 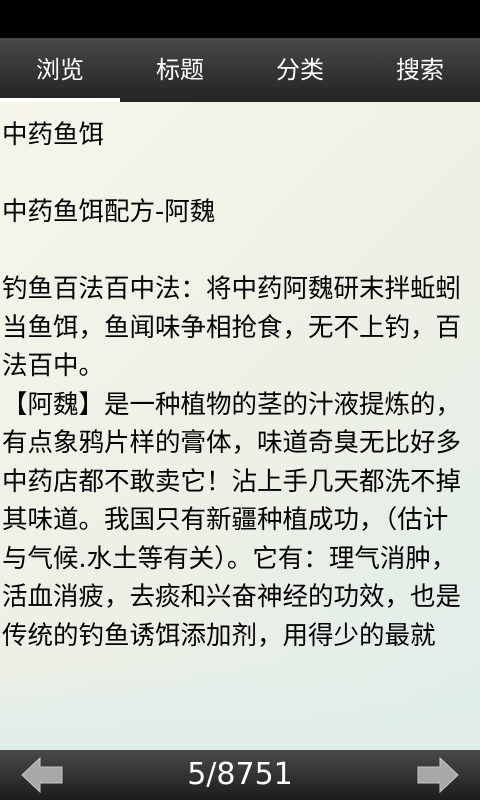 I want to click on article-subtitle: 中药鱼饵配方-阿魏, so click(x=109, y=212).